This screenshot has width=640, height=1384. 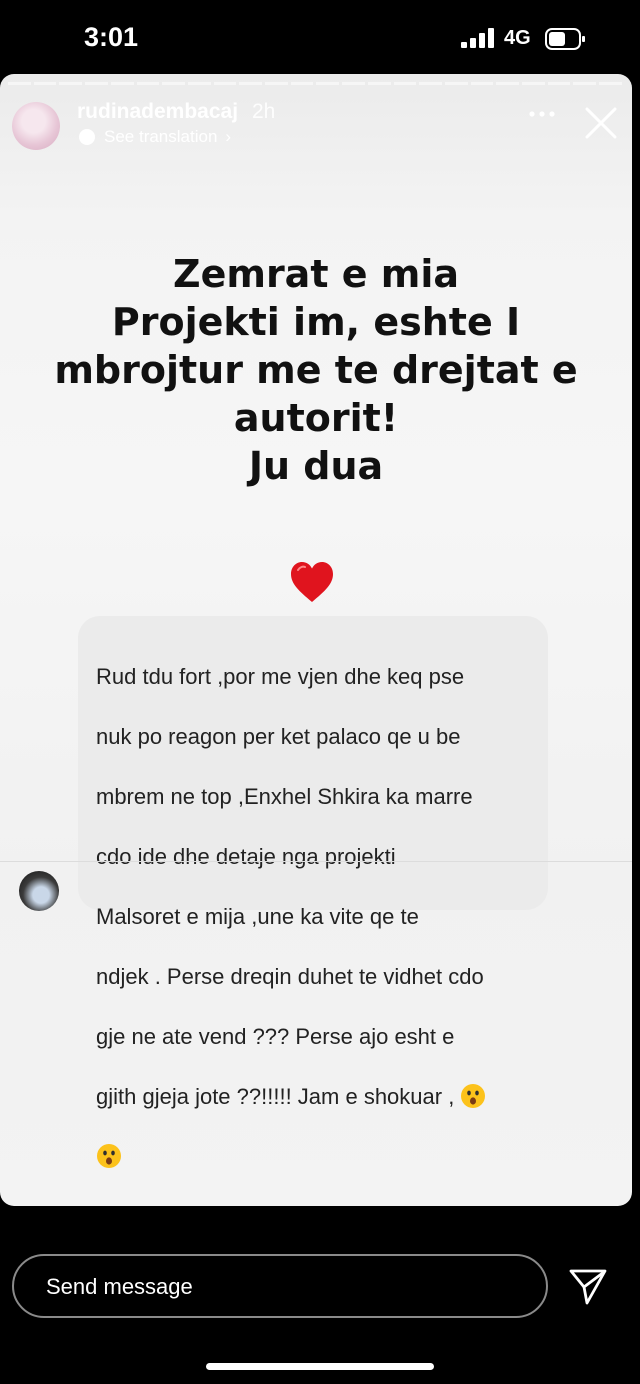 I want to click on network-type: 4G, so click(x=517, y=38).